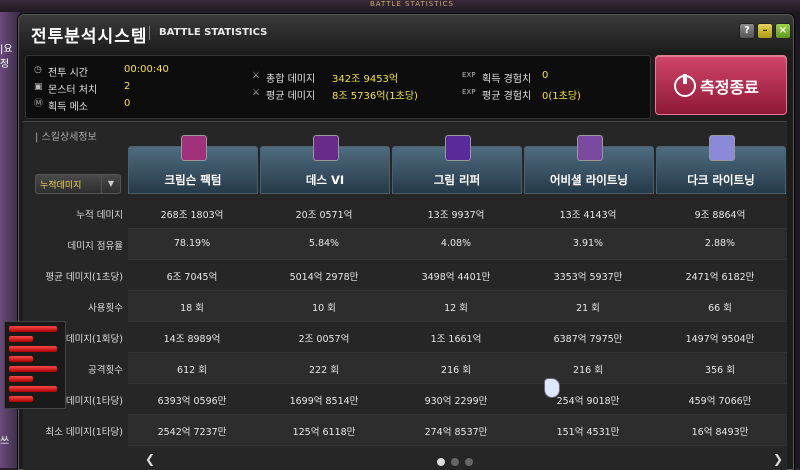 This screenshot has width=800, height=470. I want to click on stat-cell: 2.88%, so click(720, 243).